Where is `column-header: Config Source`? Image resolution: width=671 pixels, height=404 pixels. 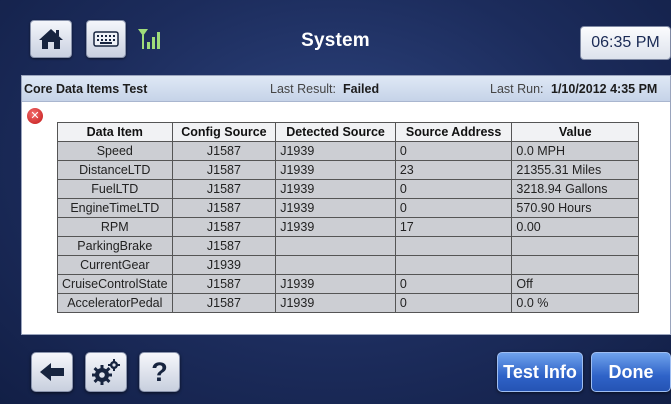 column-header: Config Source is located at coordinates (224, 132).